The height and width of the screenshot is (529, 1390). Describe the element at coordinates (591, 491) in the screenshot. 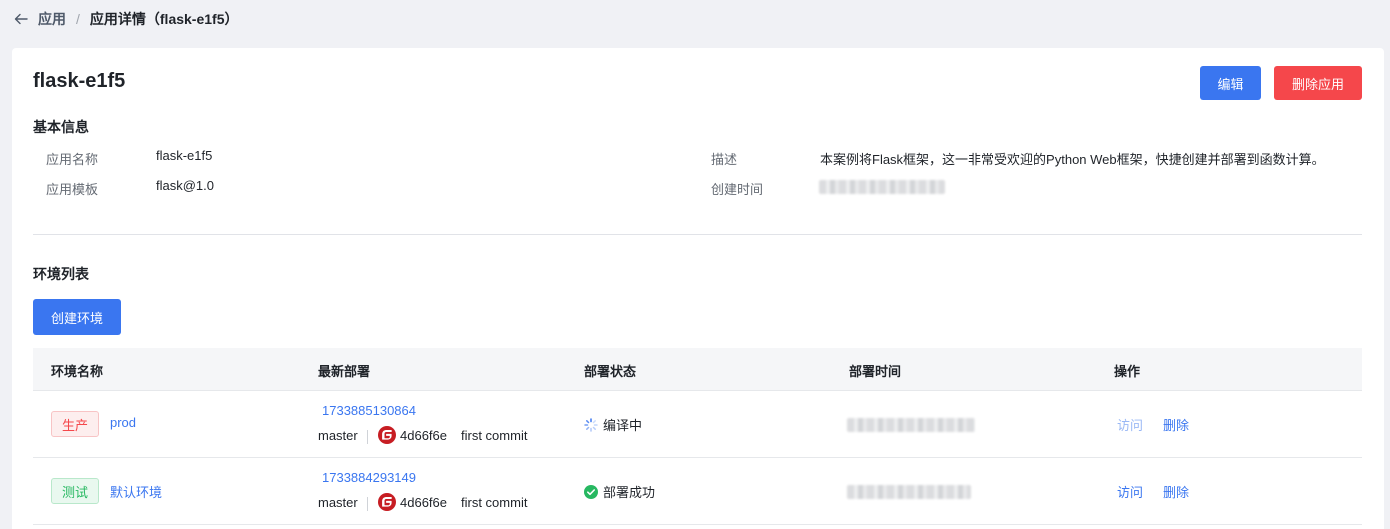

I see `success-check-icon` at that location.